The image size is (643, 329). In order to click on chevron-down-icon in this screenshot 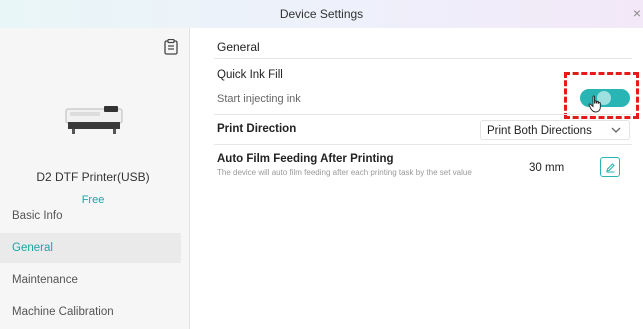, I will do `click(616, 130)`.